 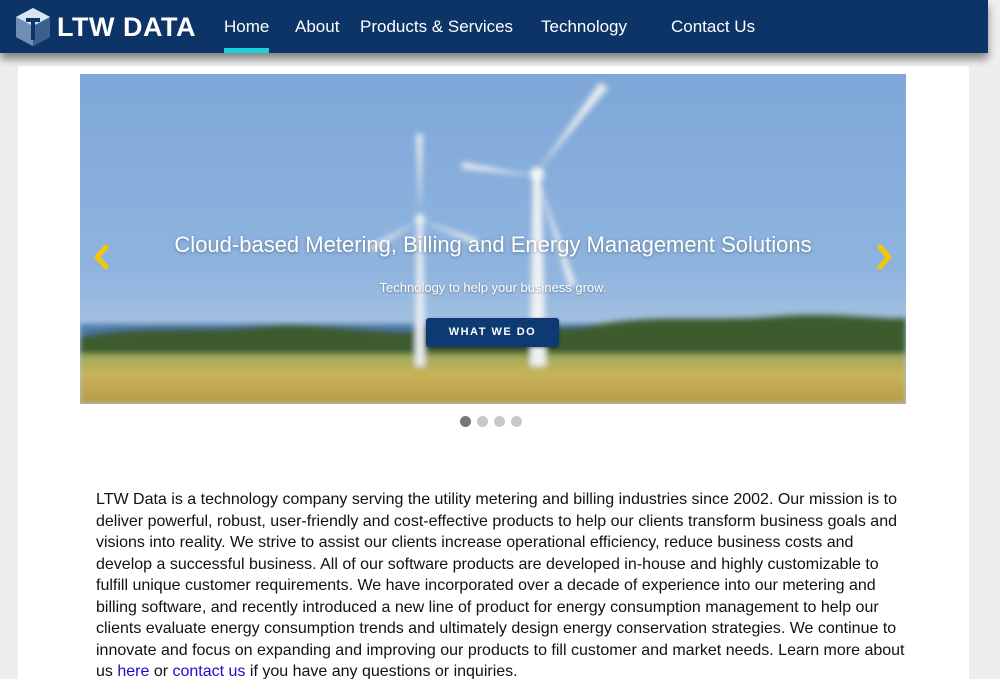 I want to click on chevron-left-icon, so click(x=101, y=257).